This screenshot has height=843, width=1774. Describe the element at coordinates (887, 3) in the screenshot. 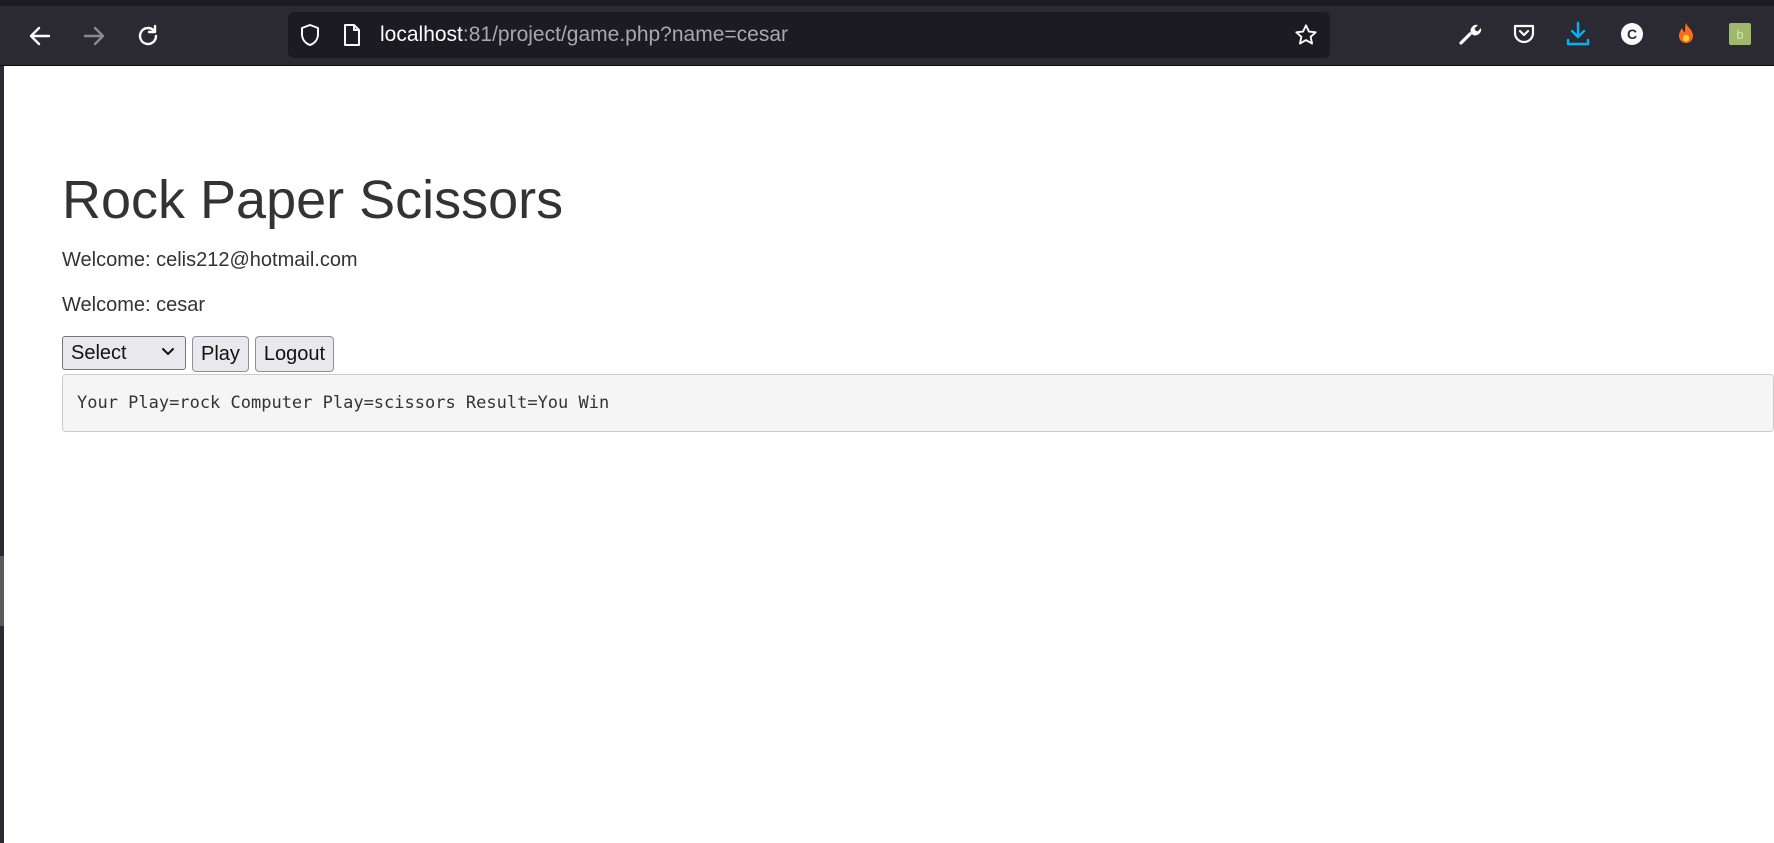

I see `tab-strip` at that location.